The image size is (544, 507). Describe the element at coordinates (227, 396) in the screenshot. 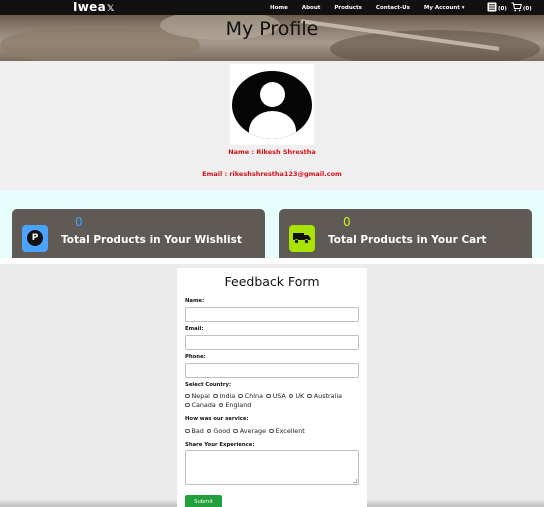

I see `radio-label: India` at that location.